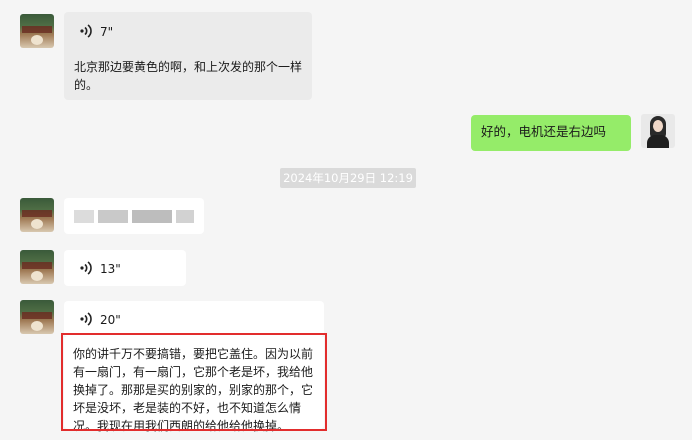  Describe the element at coordinates (658, 131) in the screenshot. I see `self-avatar` at that location.